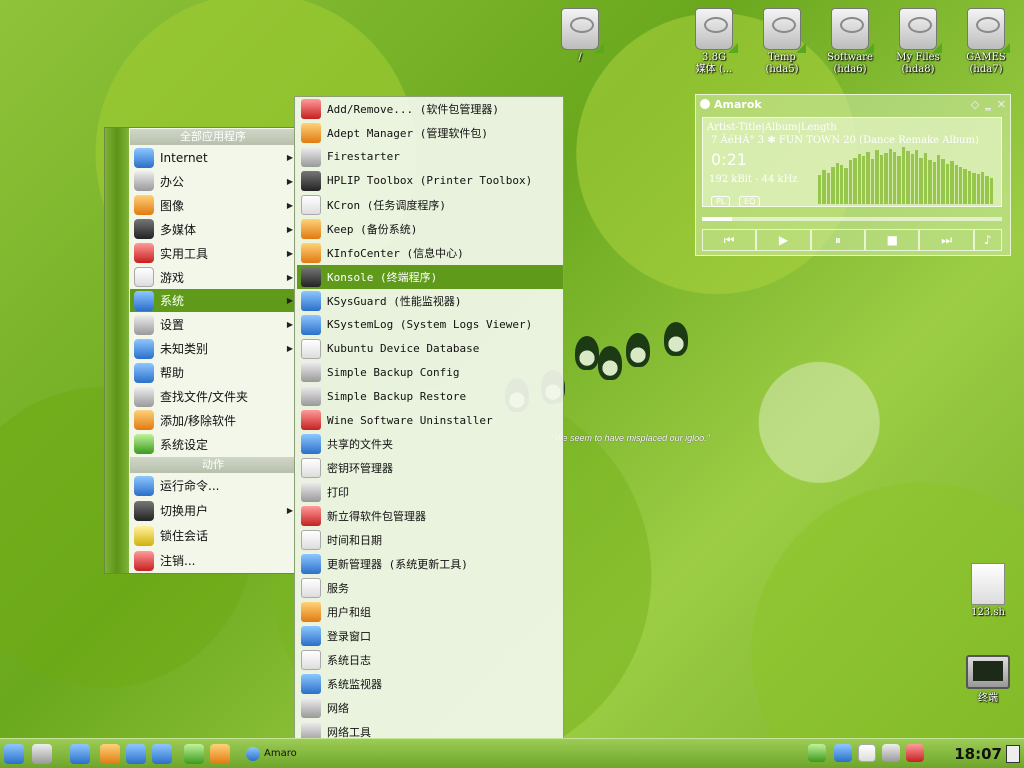 The height and width of the screenshot is (768, 1024). What do you see at coordinates (194, 754) in the screenshot?
I see `paint-icon` at bounding box center [194, 754].